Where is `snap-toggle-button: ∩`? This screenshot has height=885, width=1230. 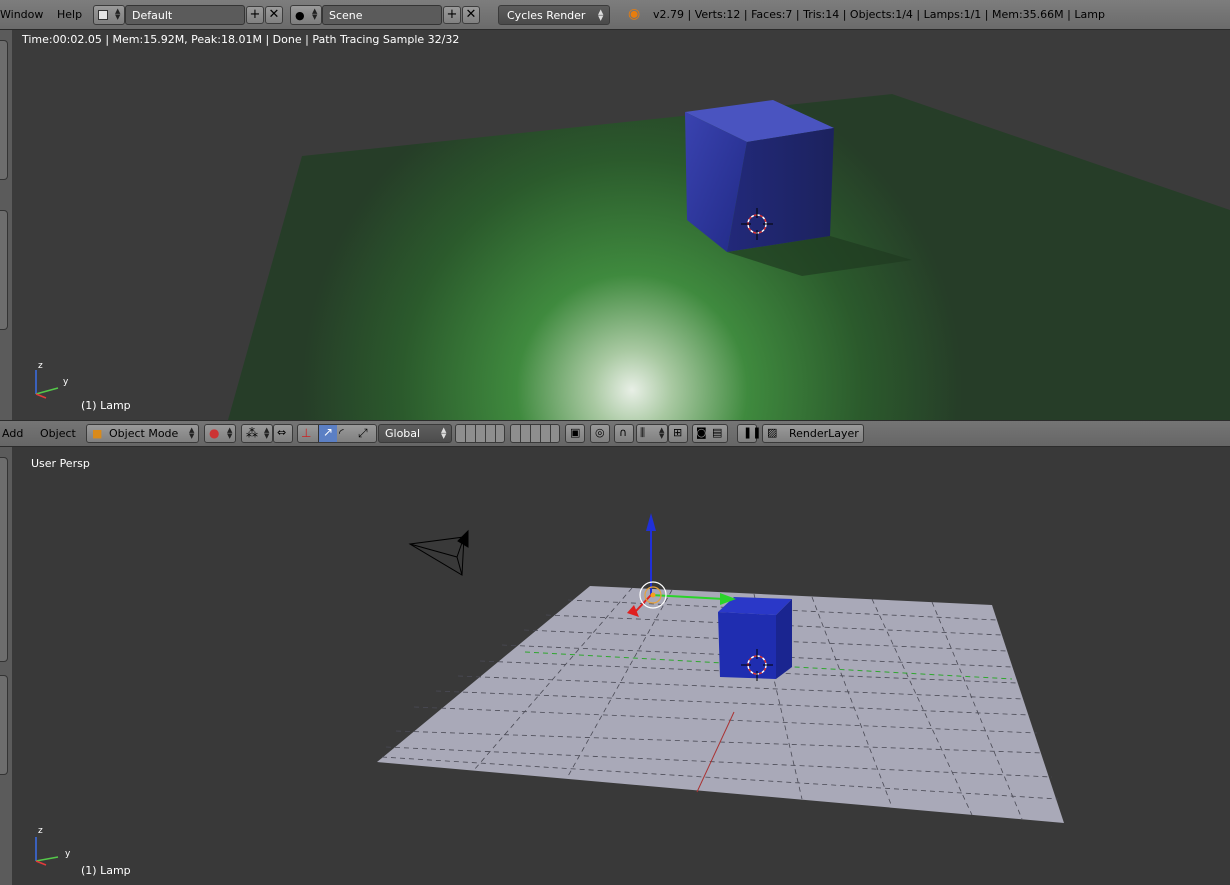
snap-toggle-button: ∩ is located at coordinates (624, 433).